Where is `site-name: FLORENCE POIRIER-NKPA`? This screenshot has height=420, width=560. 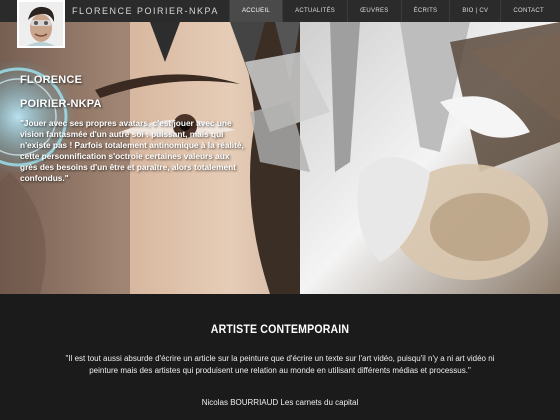 site-name: FLORENCE POIRIER-NKPA is located at coordinates (145, 11).